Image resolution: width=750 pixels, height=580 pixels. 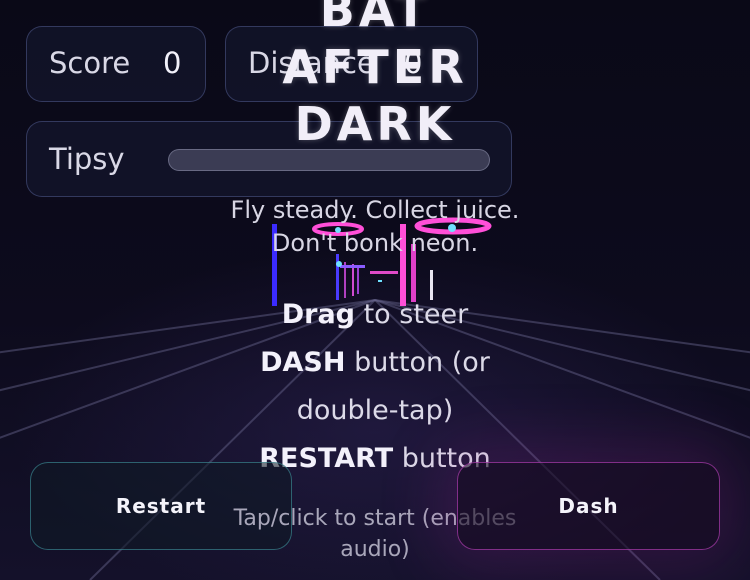 I want to click on instruction-key: Drag, so click(x=318, y=314).